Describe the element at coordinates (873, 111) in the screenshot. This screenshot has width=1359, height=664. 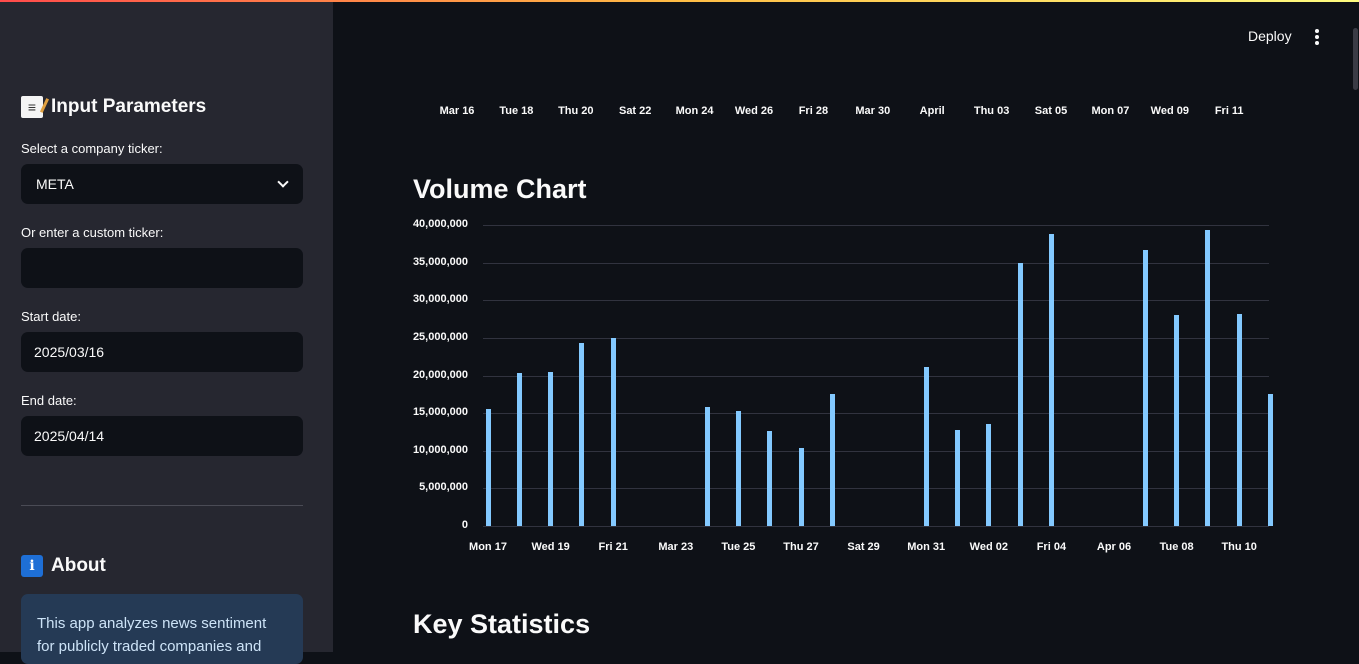
I see `price-x-tick: Mar 30` at that location.